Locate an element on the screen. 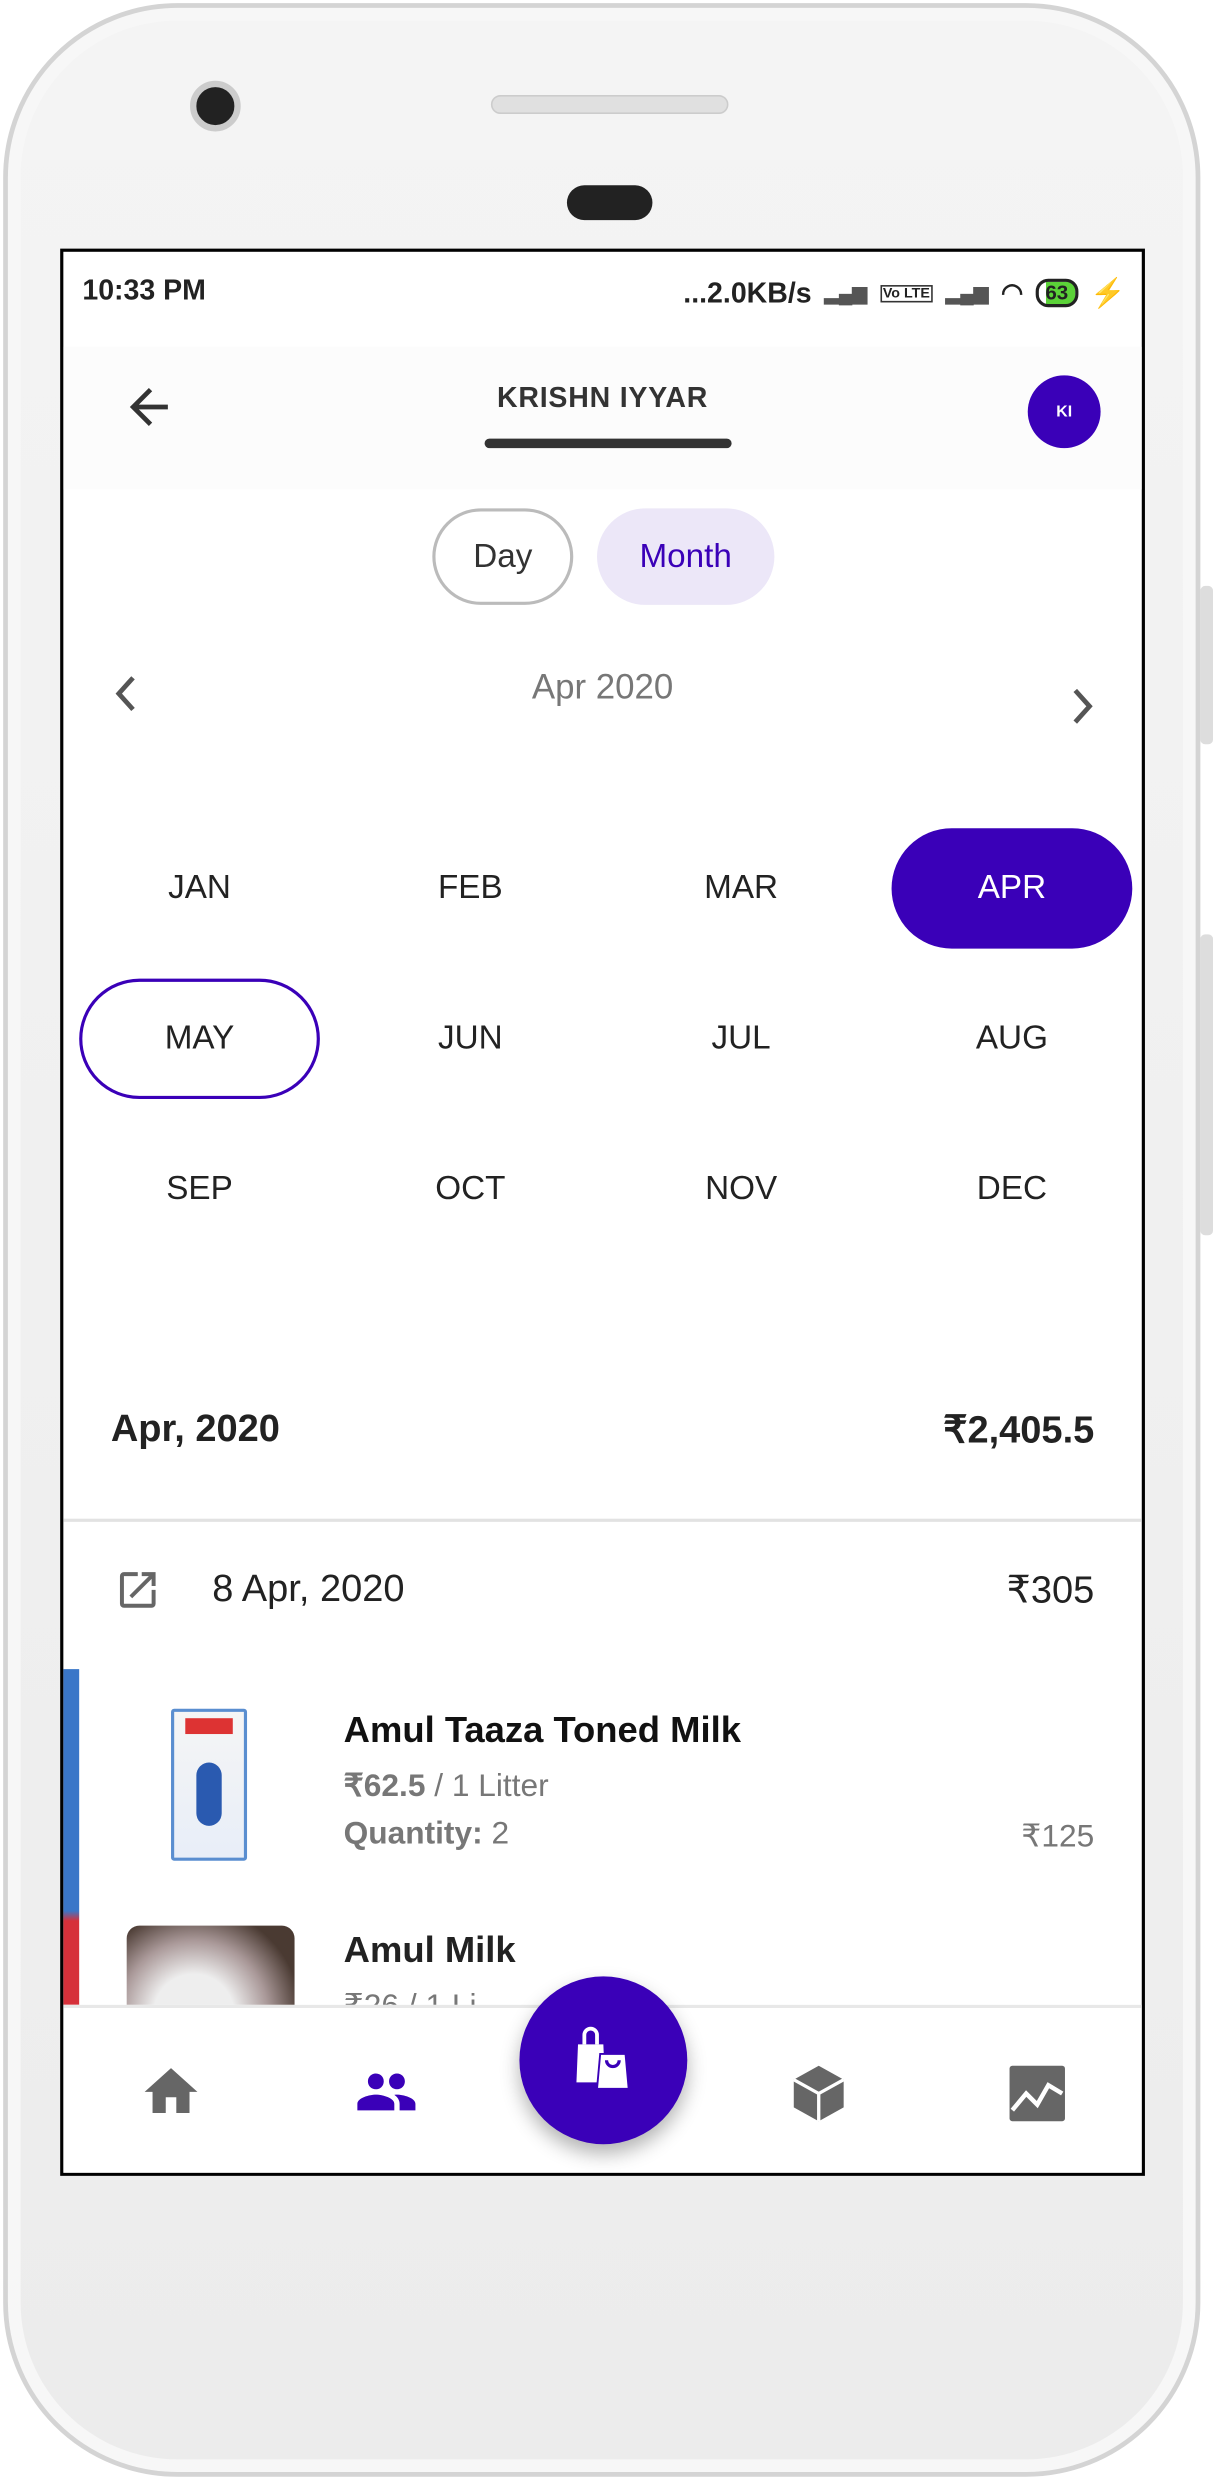 Image resolution: width=1213 pixels, height=2482 pixels. month-feb: FEB is located at coordinates (470, 888).